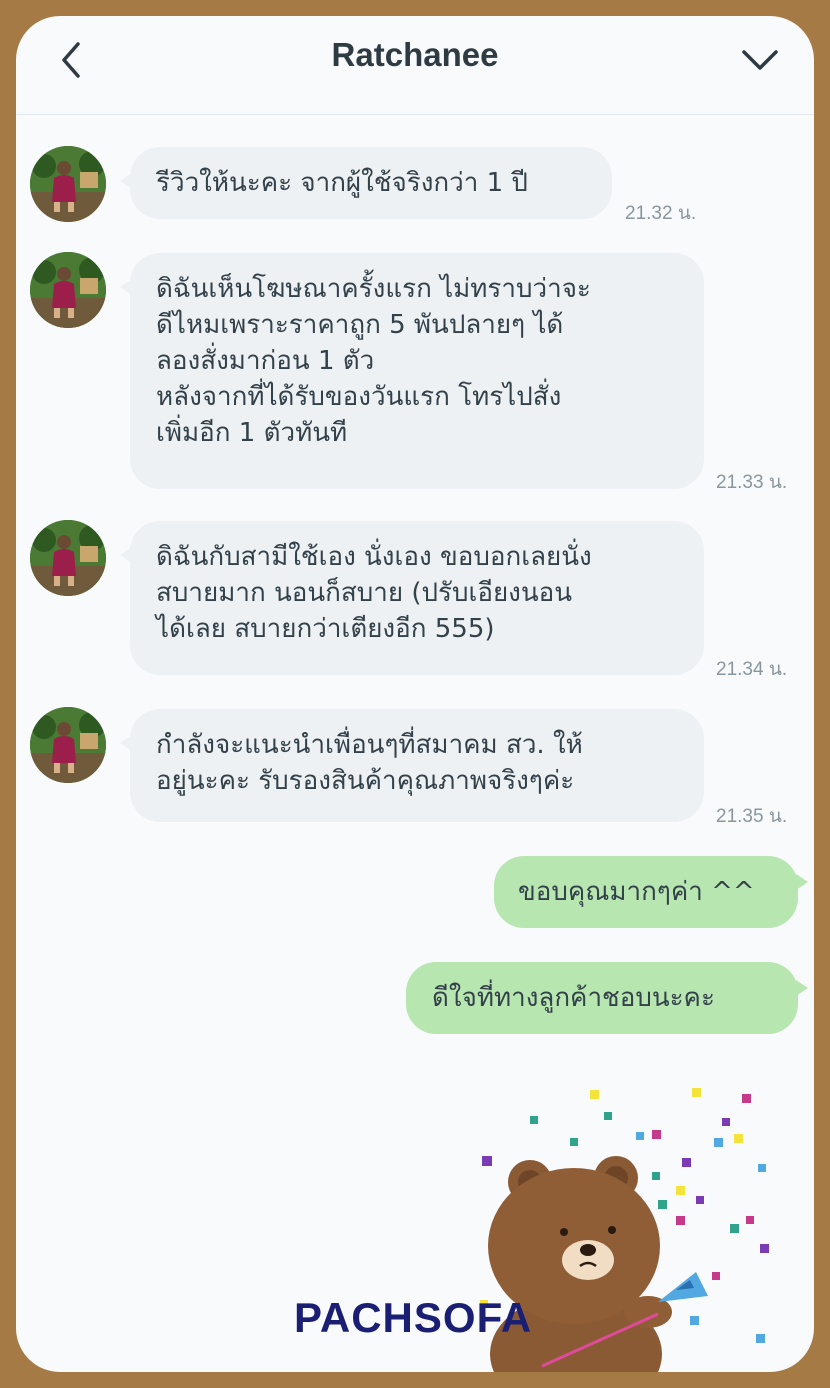  I want to click on message-text: เพิ่มอีก 1 ตัวทันที, so click(252, 433).